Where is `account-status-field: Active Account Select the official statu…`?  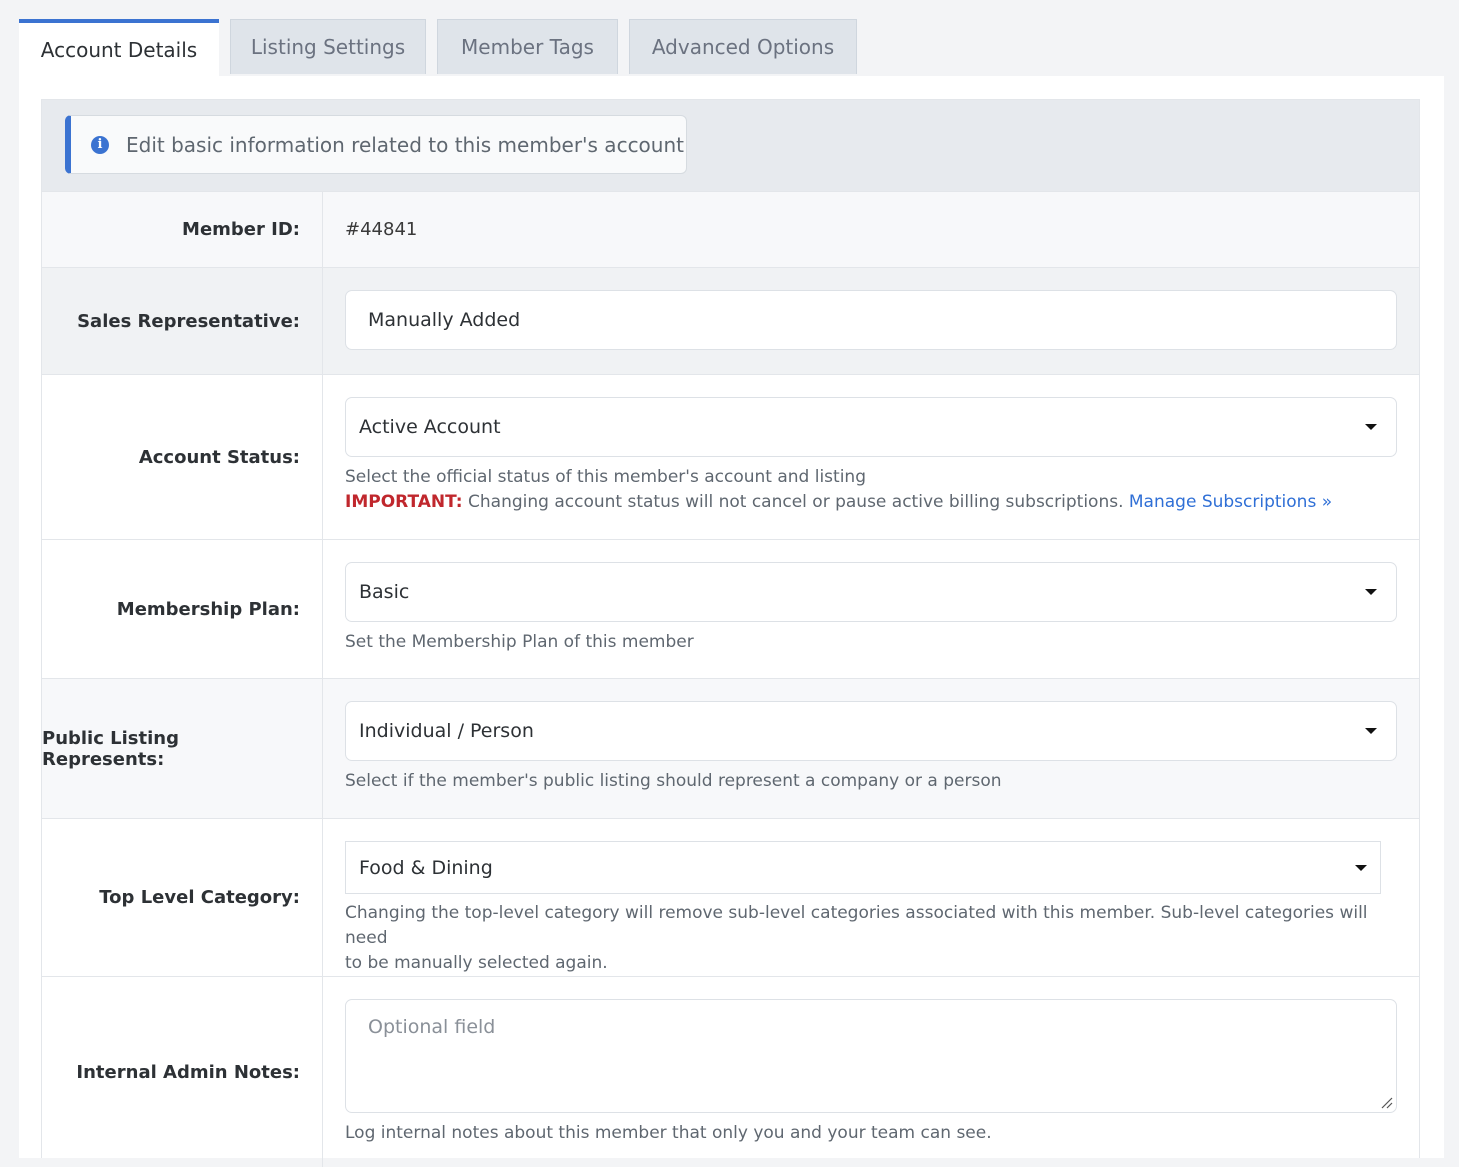
account-status-field: Active Account Select the official statu… is located at coordinates (871, 457).